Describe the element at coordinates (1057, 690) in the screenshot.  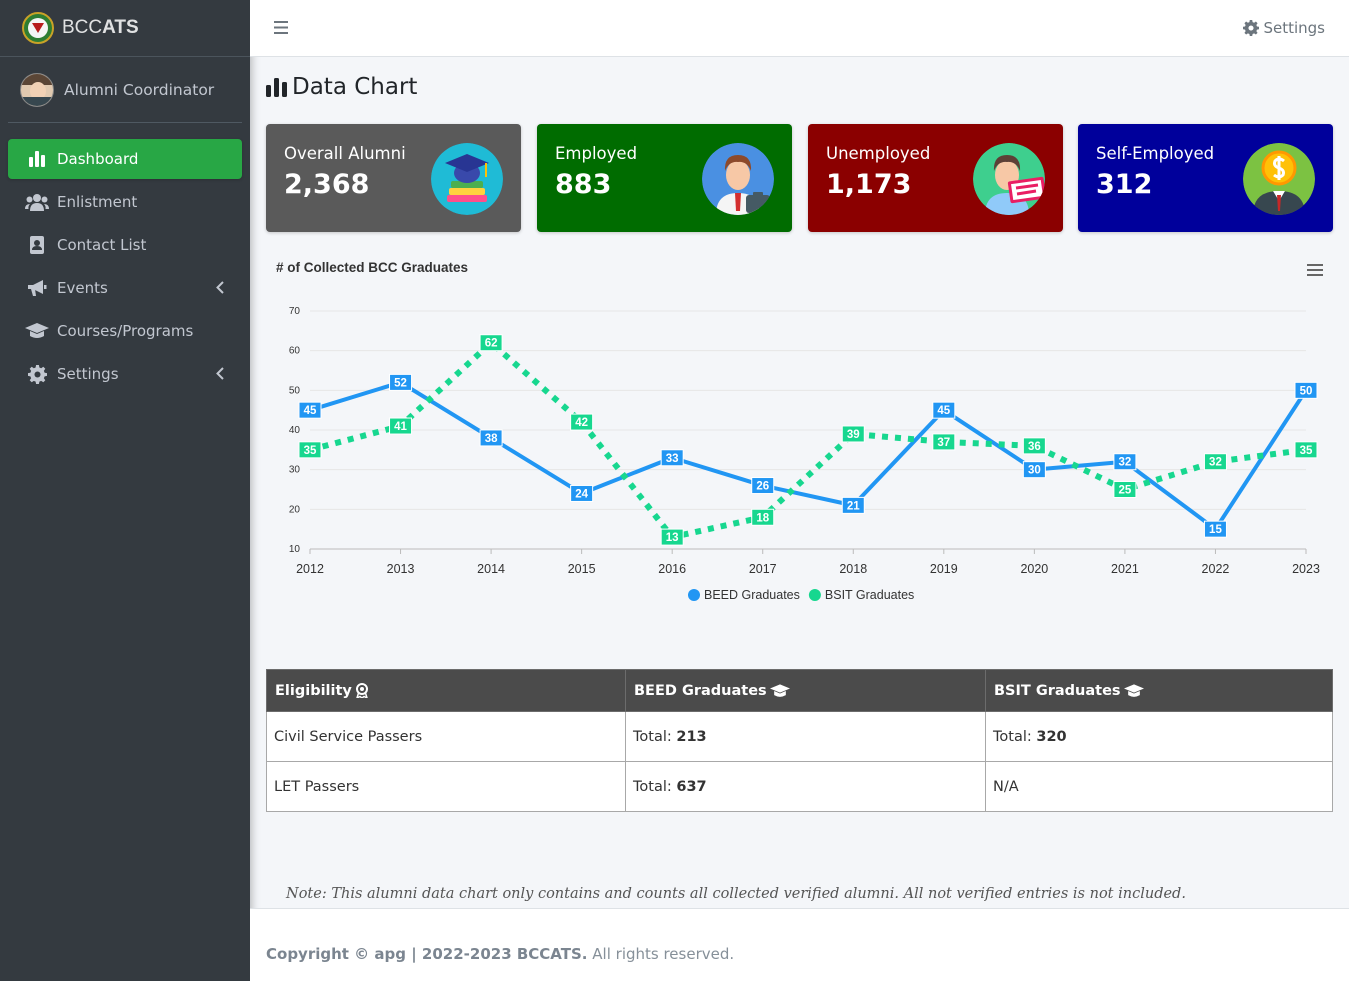
I see `column-header-label: BSIT Graduates` at that location.